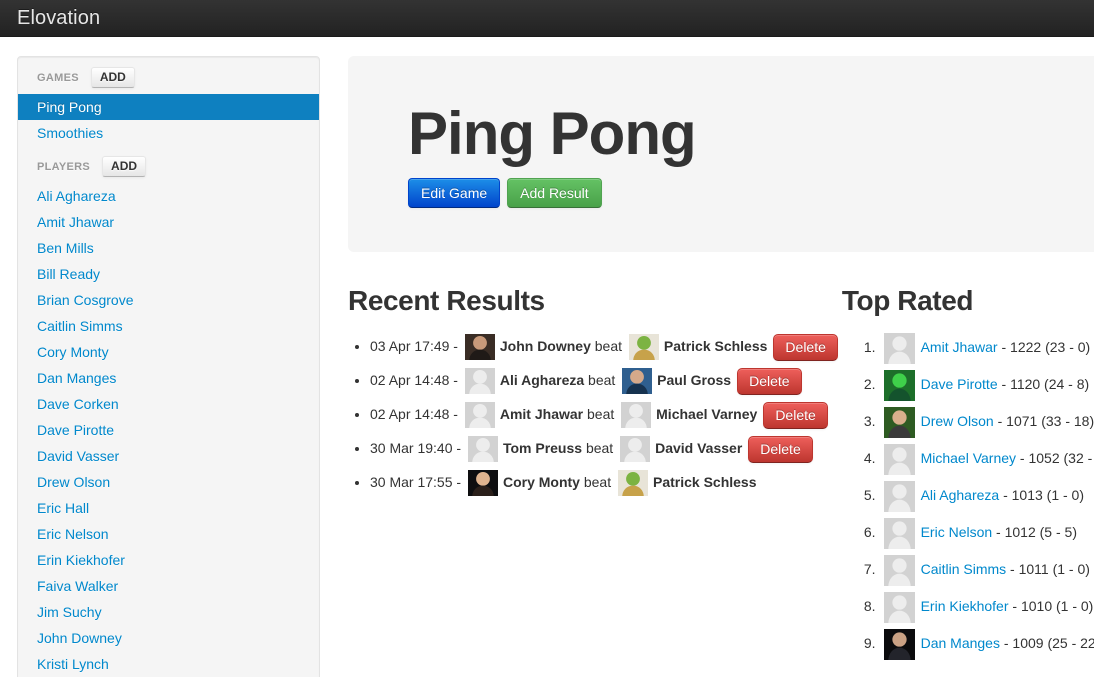 This screenshot has width=1094, height=677. I want to click on sidebar-player-item: Brian Cosgrove, so click(168, 300).